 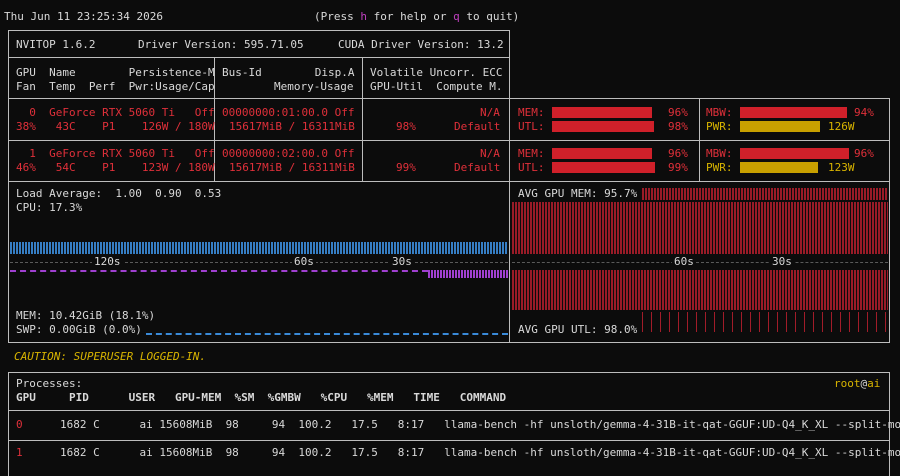 I want to click on axis-60s: 60s, so click(x=304, y=262).